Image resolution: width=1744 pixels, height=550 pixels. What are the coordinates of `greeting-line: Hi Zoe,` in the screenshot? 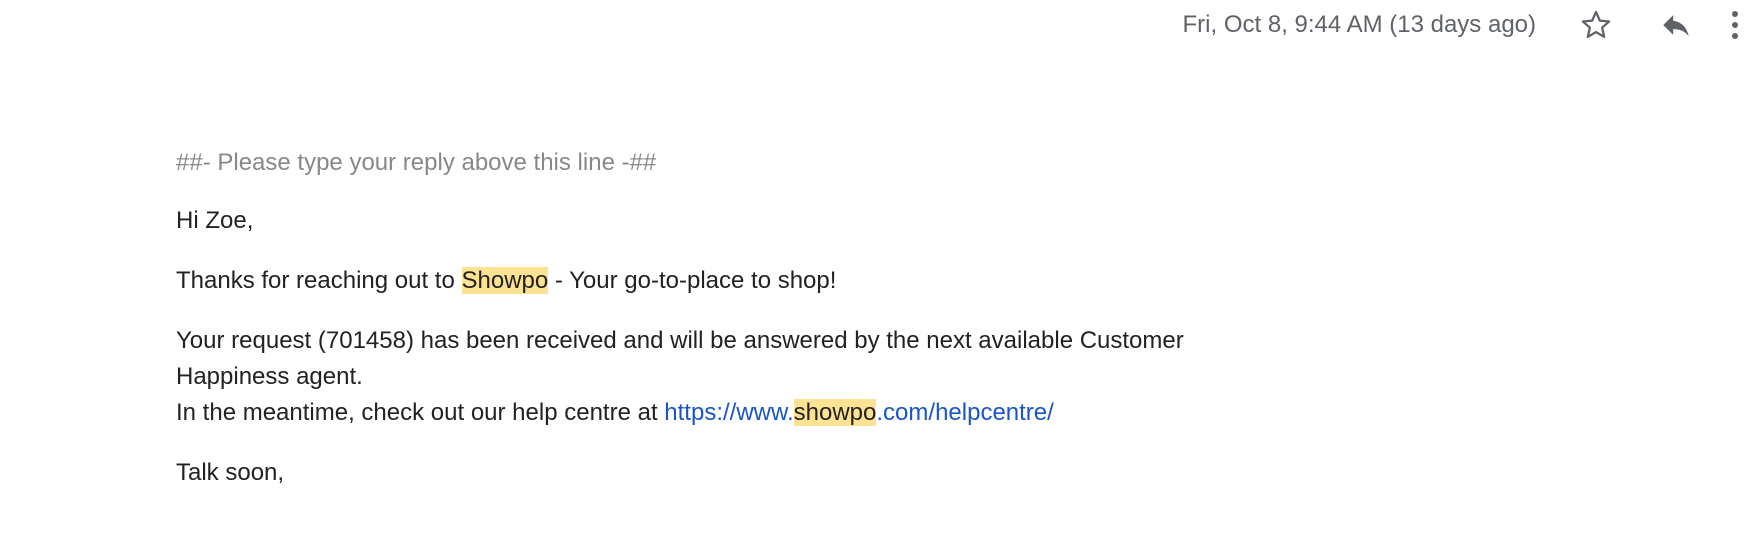 It's located at (215, 220).